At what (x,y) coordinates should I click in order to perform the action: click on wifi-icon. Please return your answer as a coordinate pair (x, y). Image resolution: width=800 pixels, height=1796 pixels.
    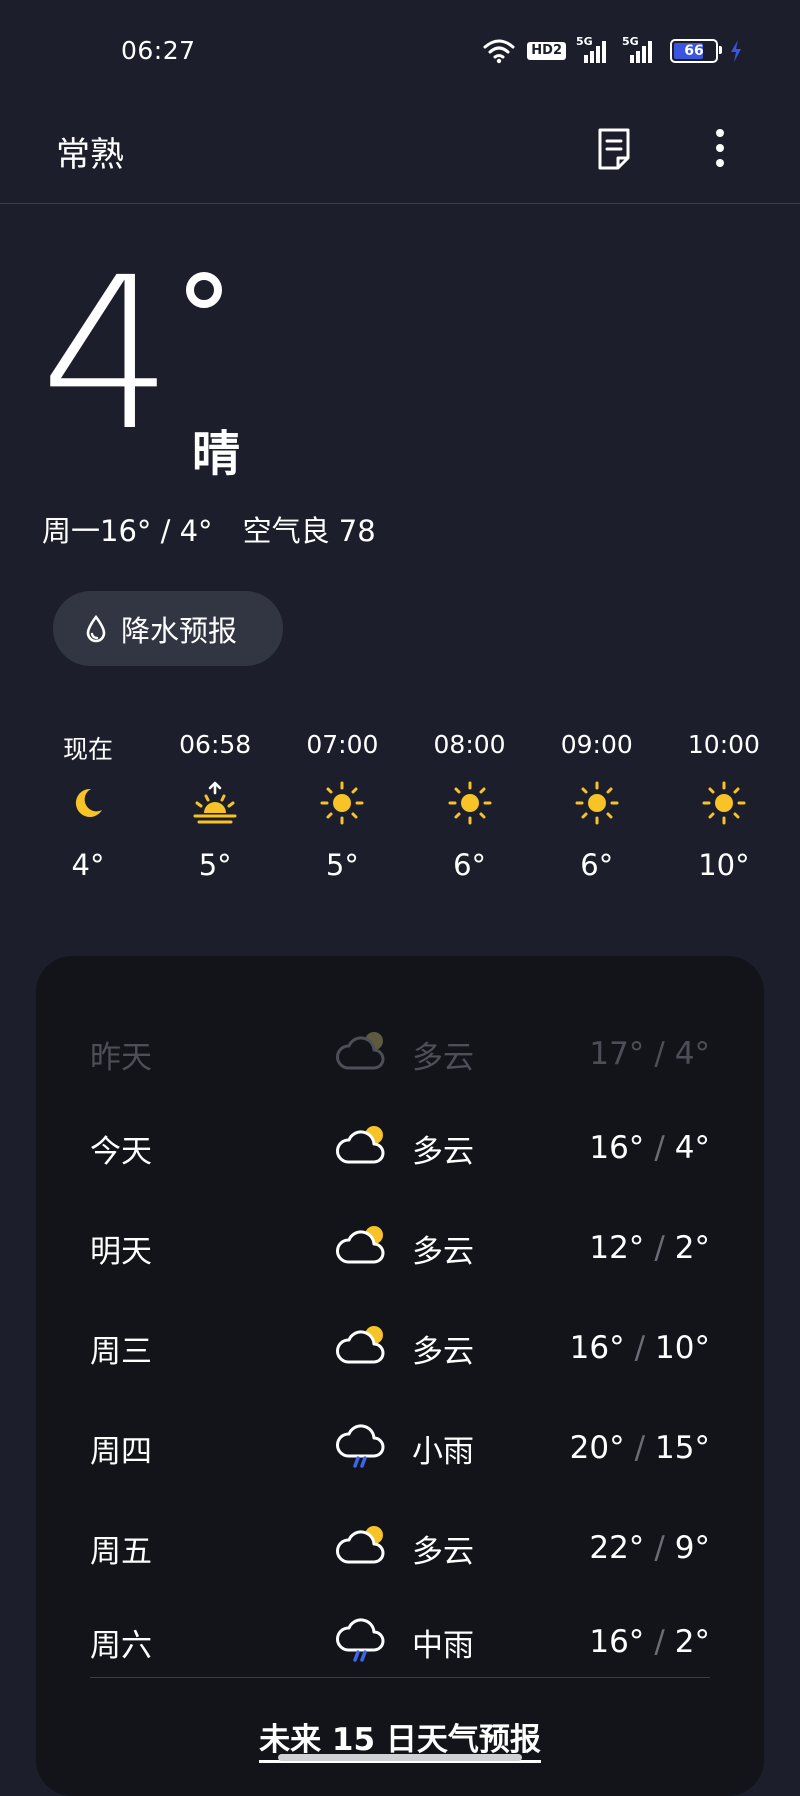
    Looking at the image, I should click on (499, 51).